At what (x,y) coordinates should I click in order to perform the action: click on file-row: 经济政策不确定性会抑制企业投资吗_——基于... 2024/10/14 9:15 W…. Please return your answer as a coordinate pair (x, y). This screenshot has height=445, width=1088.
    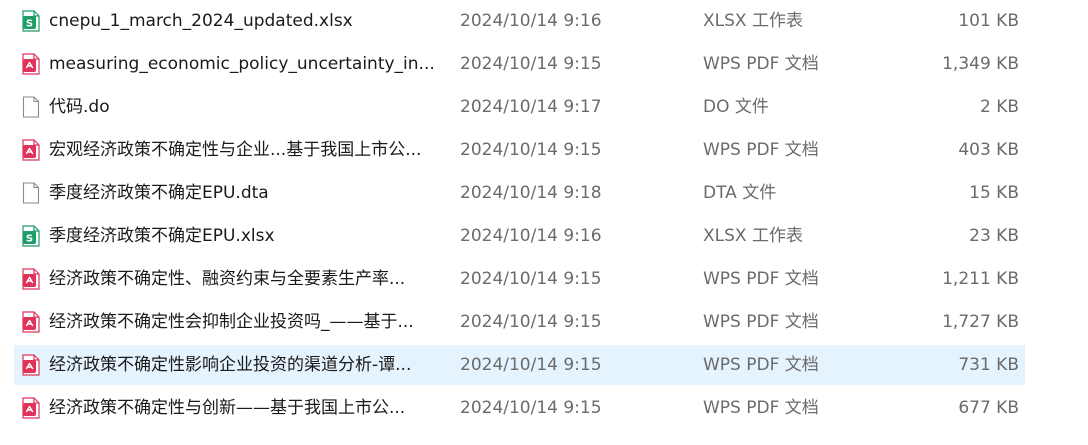
    Looking at the image, I should click on (519, 322).